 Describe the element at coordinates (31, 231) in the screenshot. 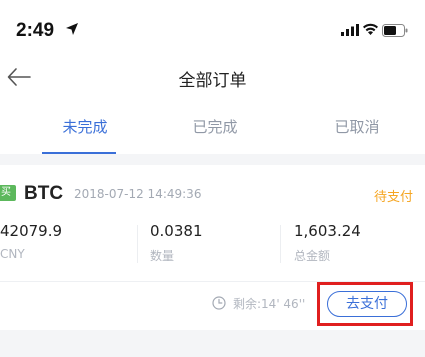

I see `price-value: 42079.9` at that location.